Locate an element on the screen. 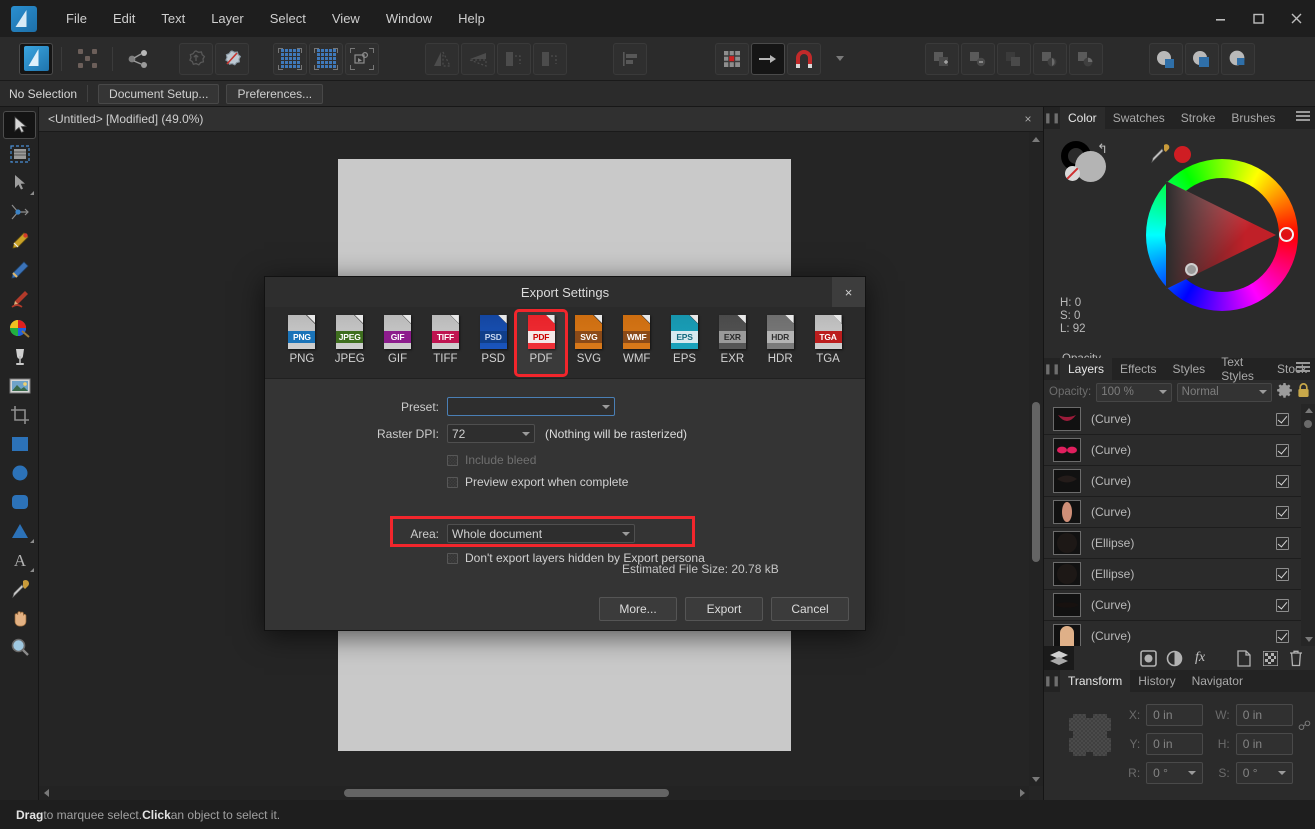  snapping-dropdown-button is located at coordinates (840, 59).